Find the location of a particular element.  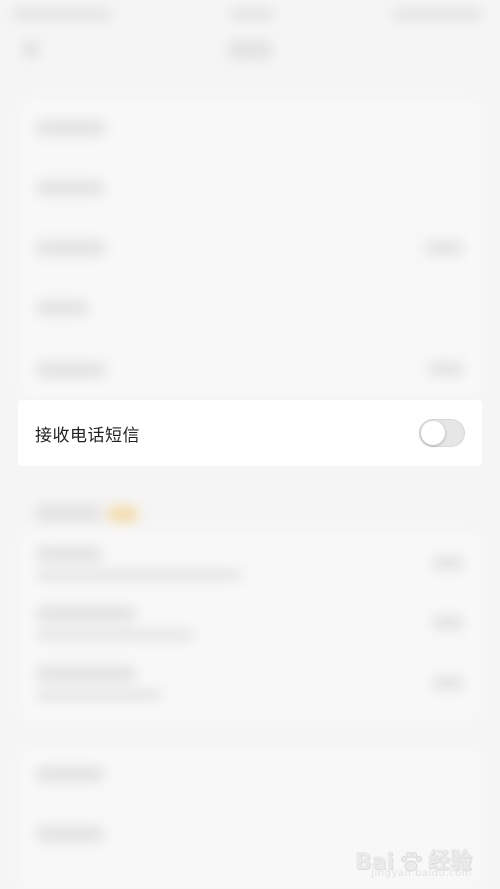

receive-call-sms-label: 接收电话短信 is located at coordinates (87, 435).